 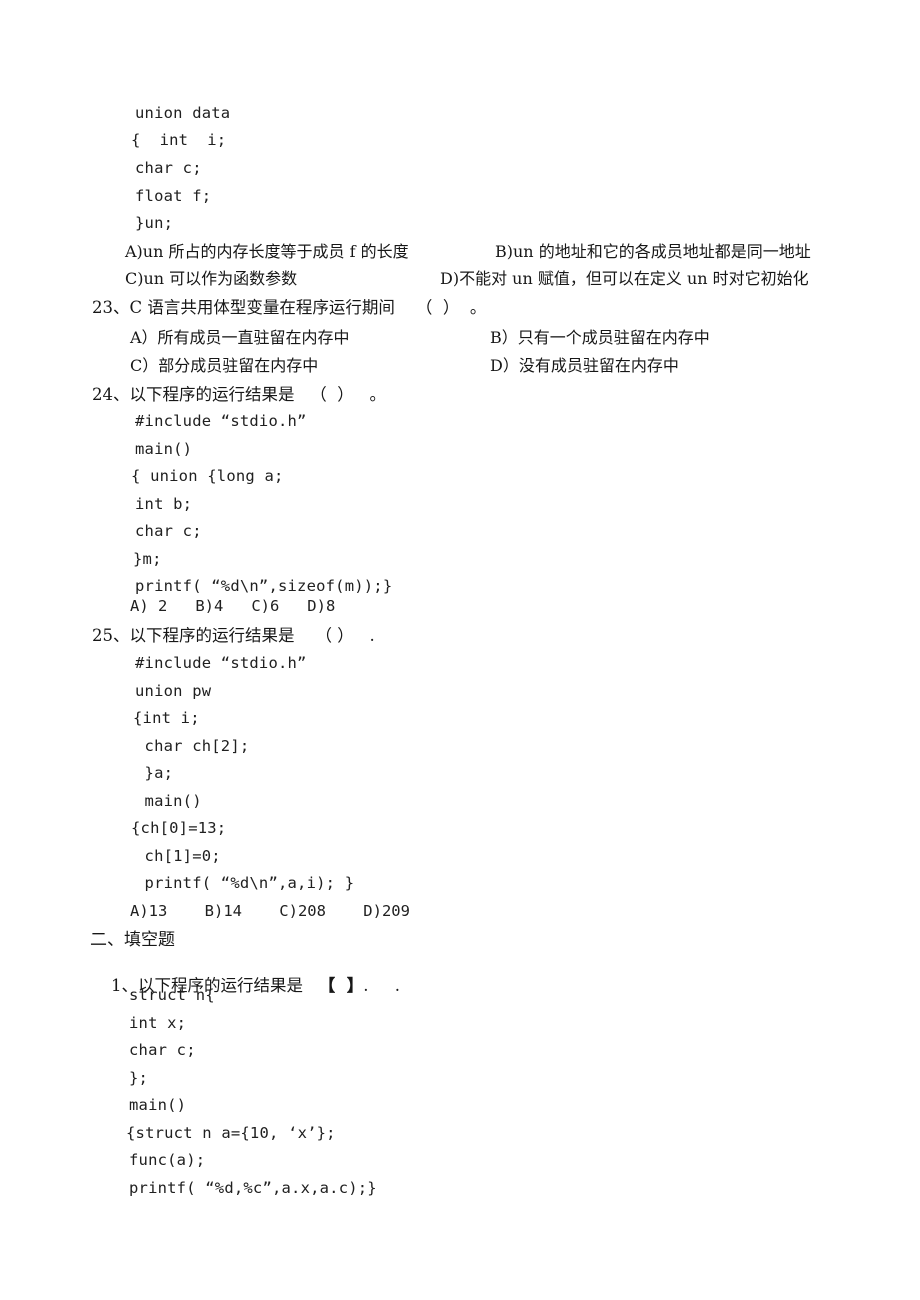 I want to click on q24-answers: A) 2 B)4 C)6 D)8, so click(x=233, y=606).